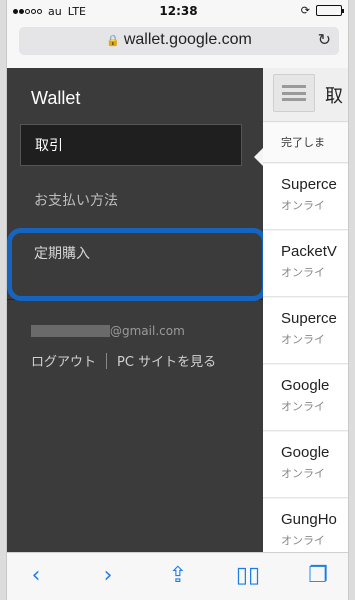 The image size is (355, 600). I want to click on status-time: 12:38, so click(178, 11).